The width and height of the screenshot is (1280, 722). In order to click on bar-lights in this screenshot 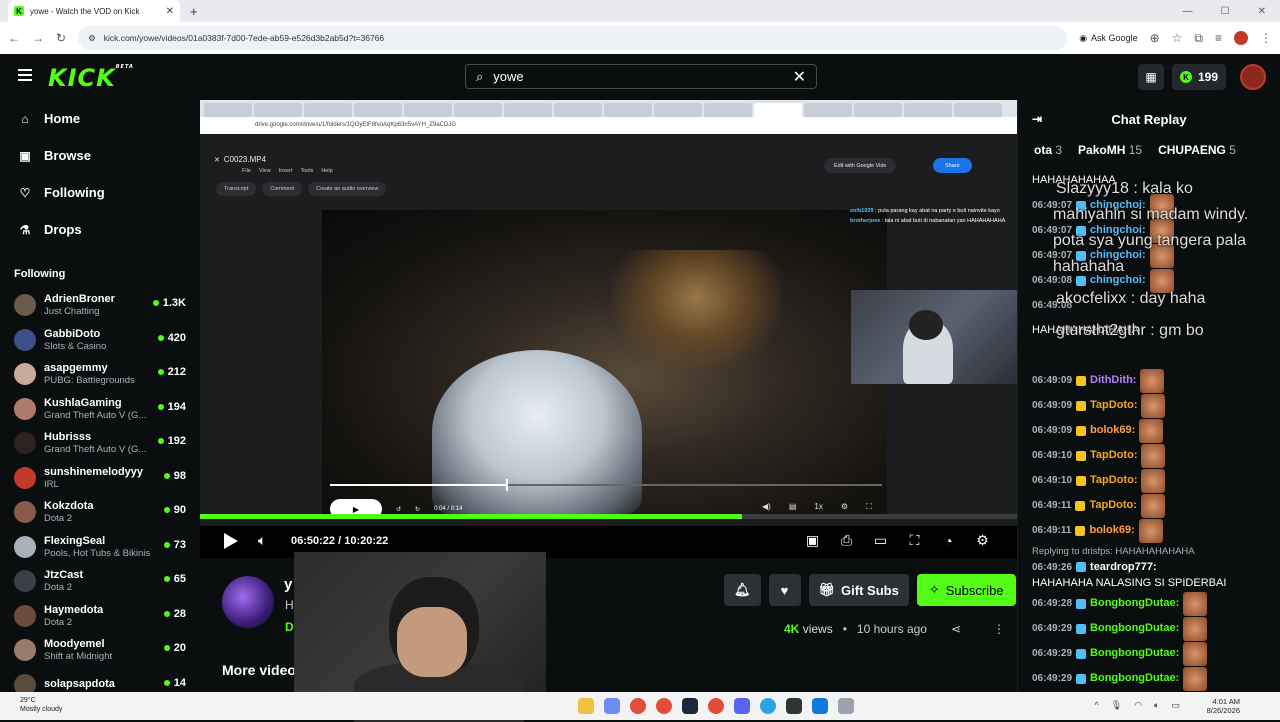, I will do `click(697, 310)`.